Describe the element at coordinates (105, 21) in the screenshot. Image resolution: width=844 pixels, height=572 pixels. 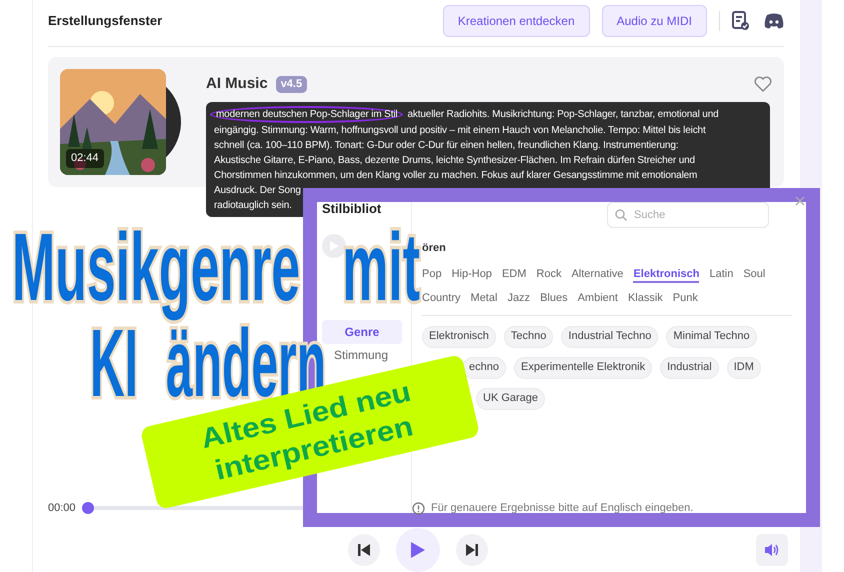
I see `window-title: Erstellungsfenster` at that location.